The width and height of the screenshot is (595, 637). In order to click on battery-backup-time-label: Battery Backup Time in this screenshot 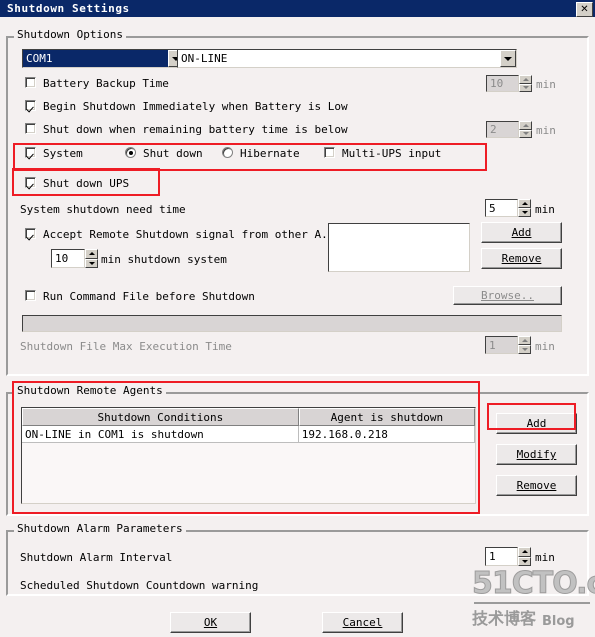, I will do `click(106, 83)`.